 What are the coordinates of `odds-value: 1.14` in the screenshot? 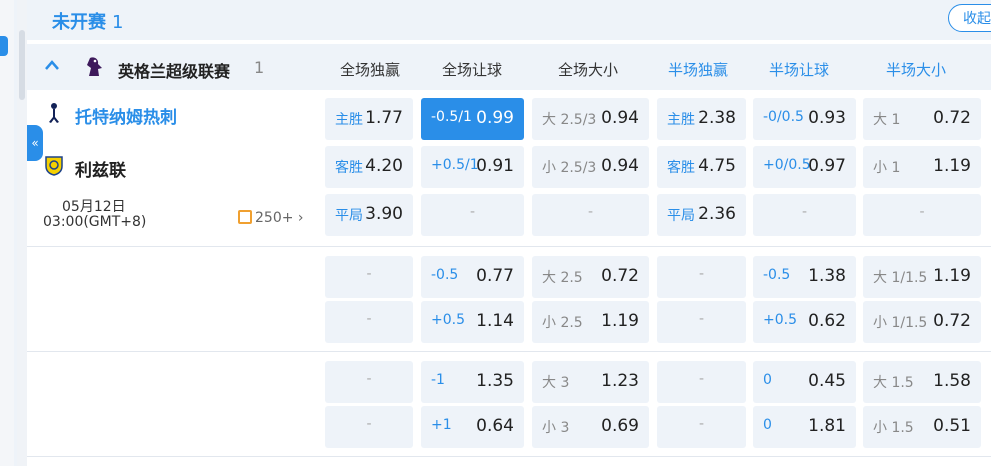 It's located at (495, 321).